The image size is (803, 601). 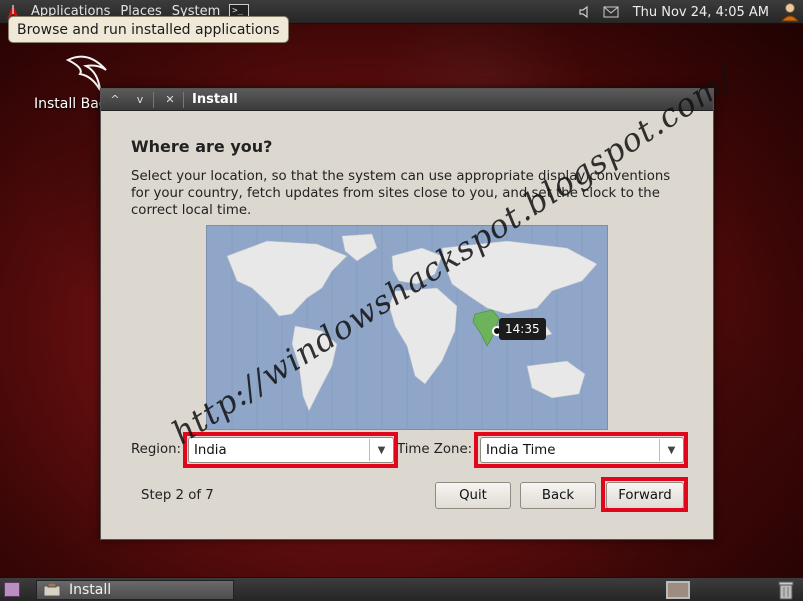 I want to click on chevron-down-icon: v, so click(x=140, y=100).